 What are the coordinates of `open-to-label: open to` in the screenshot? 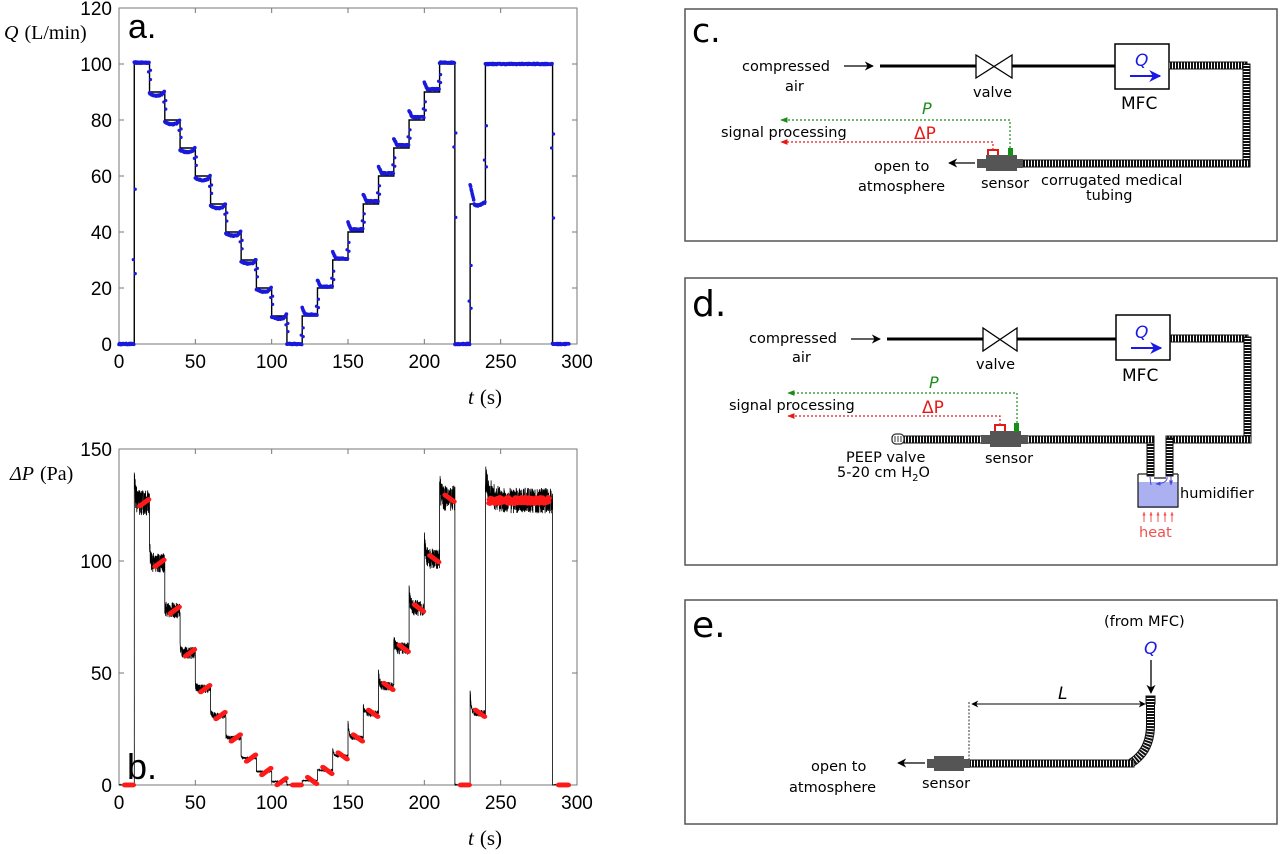 It's located at (838, 767).